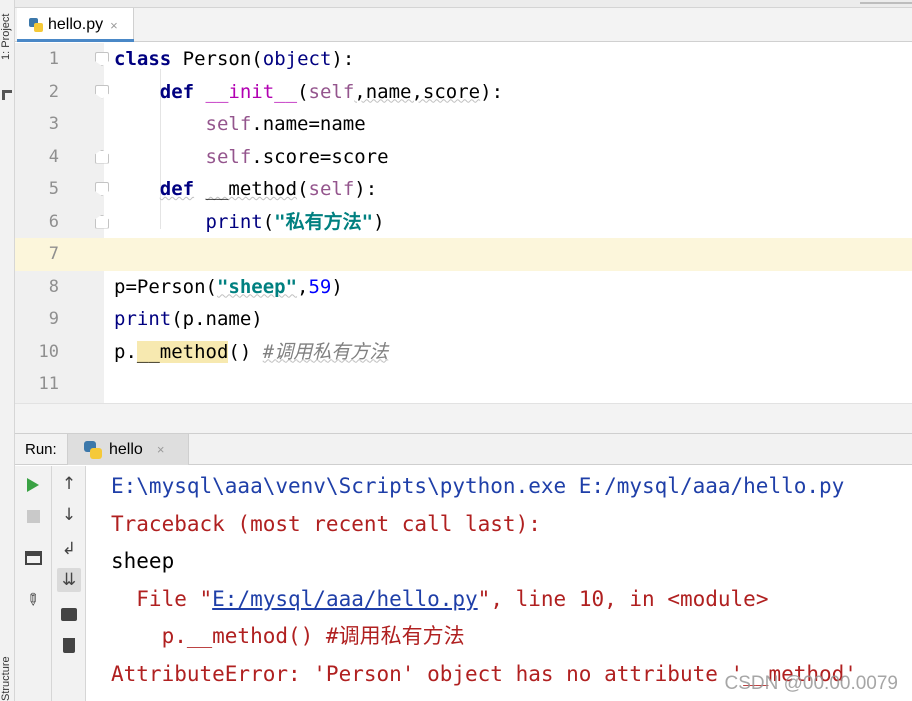  What do you see at coordinates (623, 598) in the screenshot?
I see `traceback-suffix: ", line 10, in <module>` at bounding box center [623, 598].